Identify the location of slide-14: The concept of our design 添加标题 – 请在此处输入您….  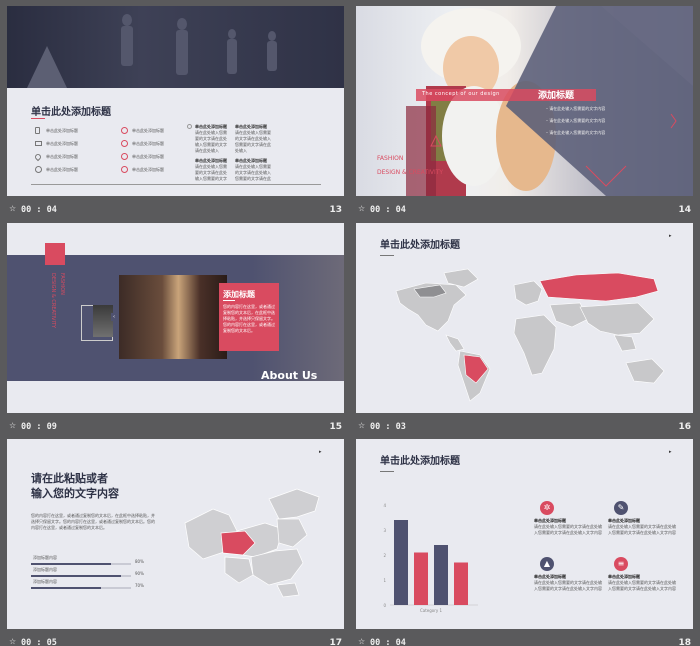
(524, 101).